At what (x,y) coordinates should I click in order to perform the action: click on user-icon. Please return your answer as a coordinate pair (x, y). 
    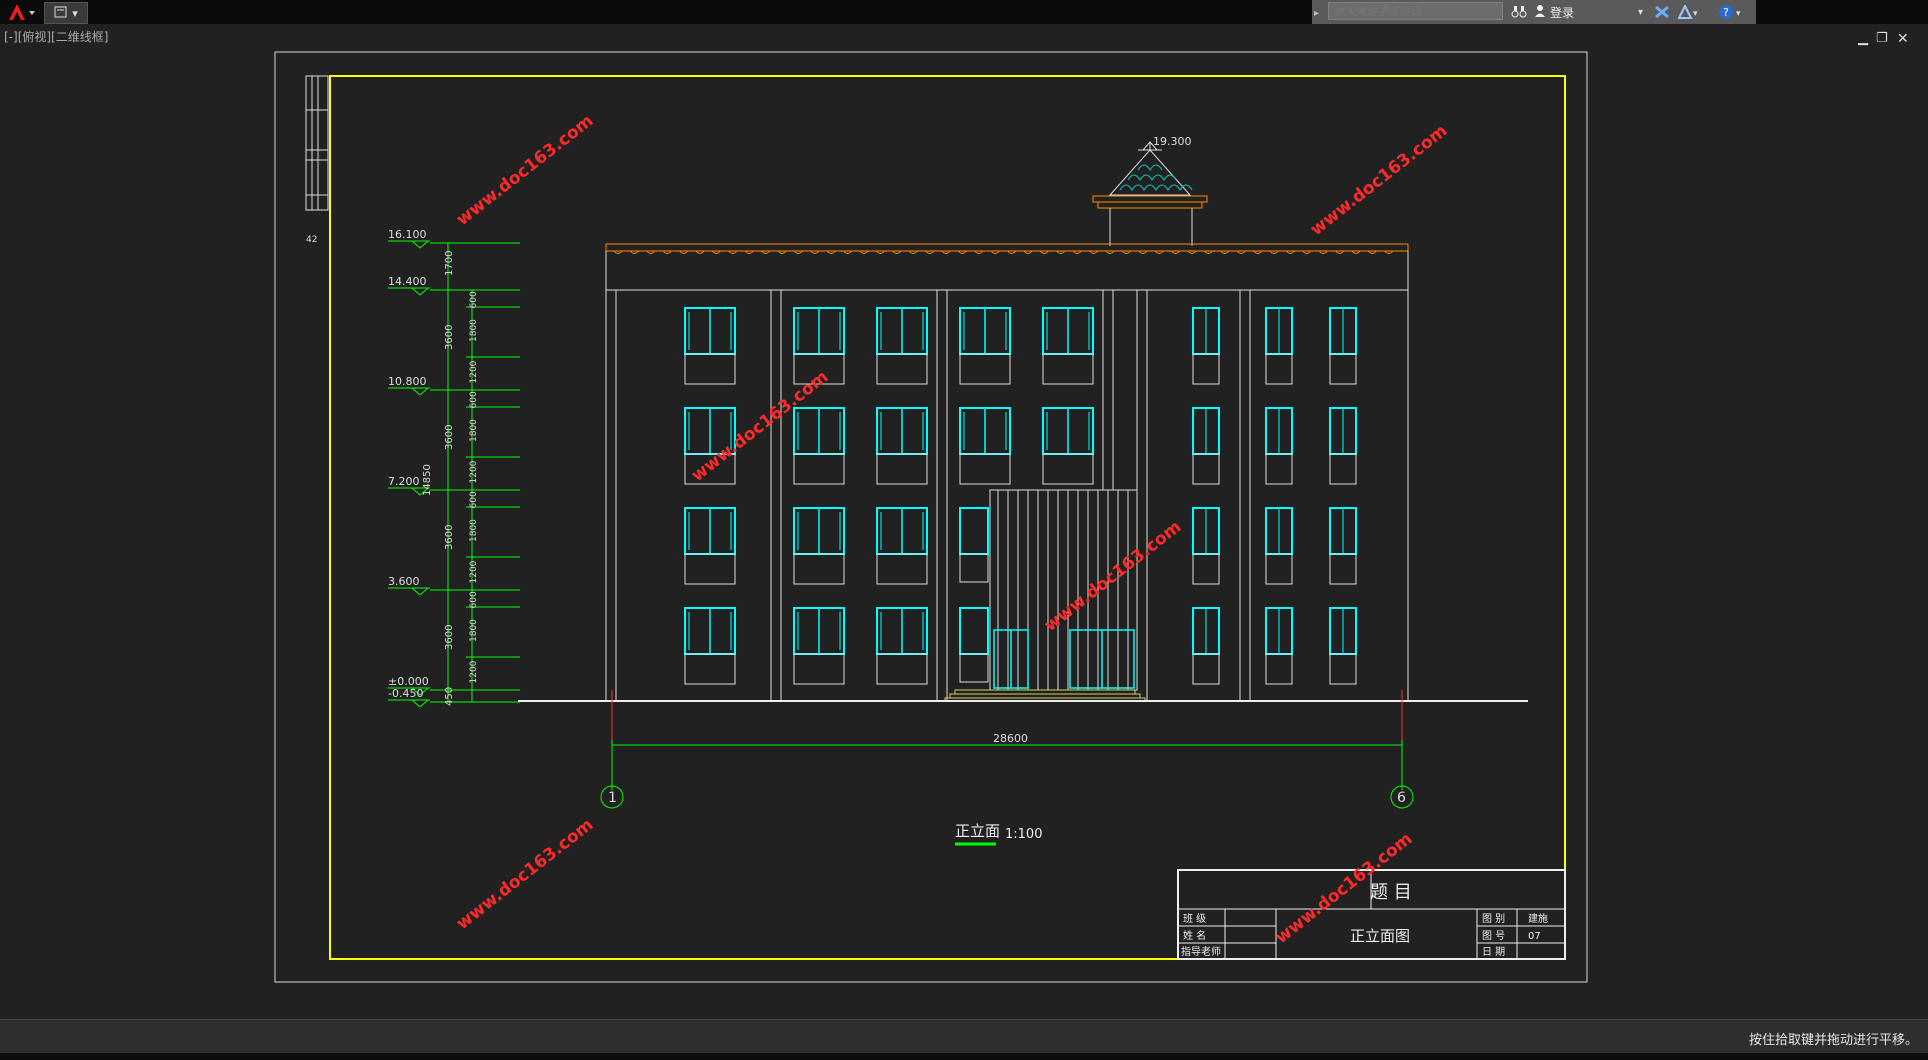
    Looking at the image, I should click on (1540, 12).